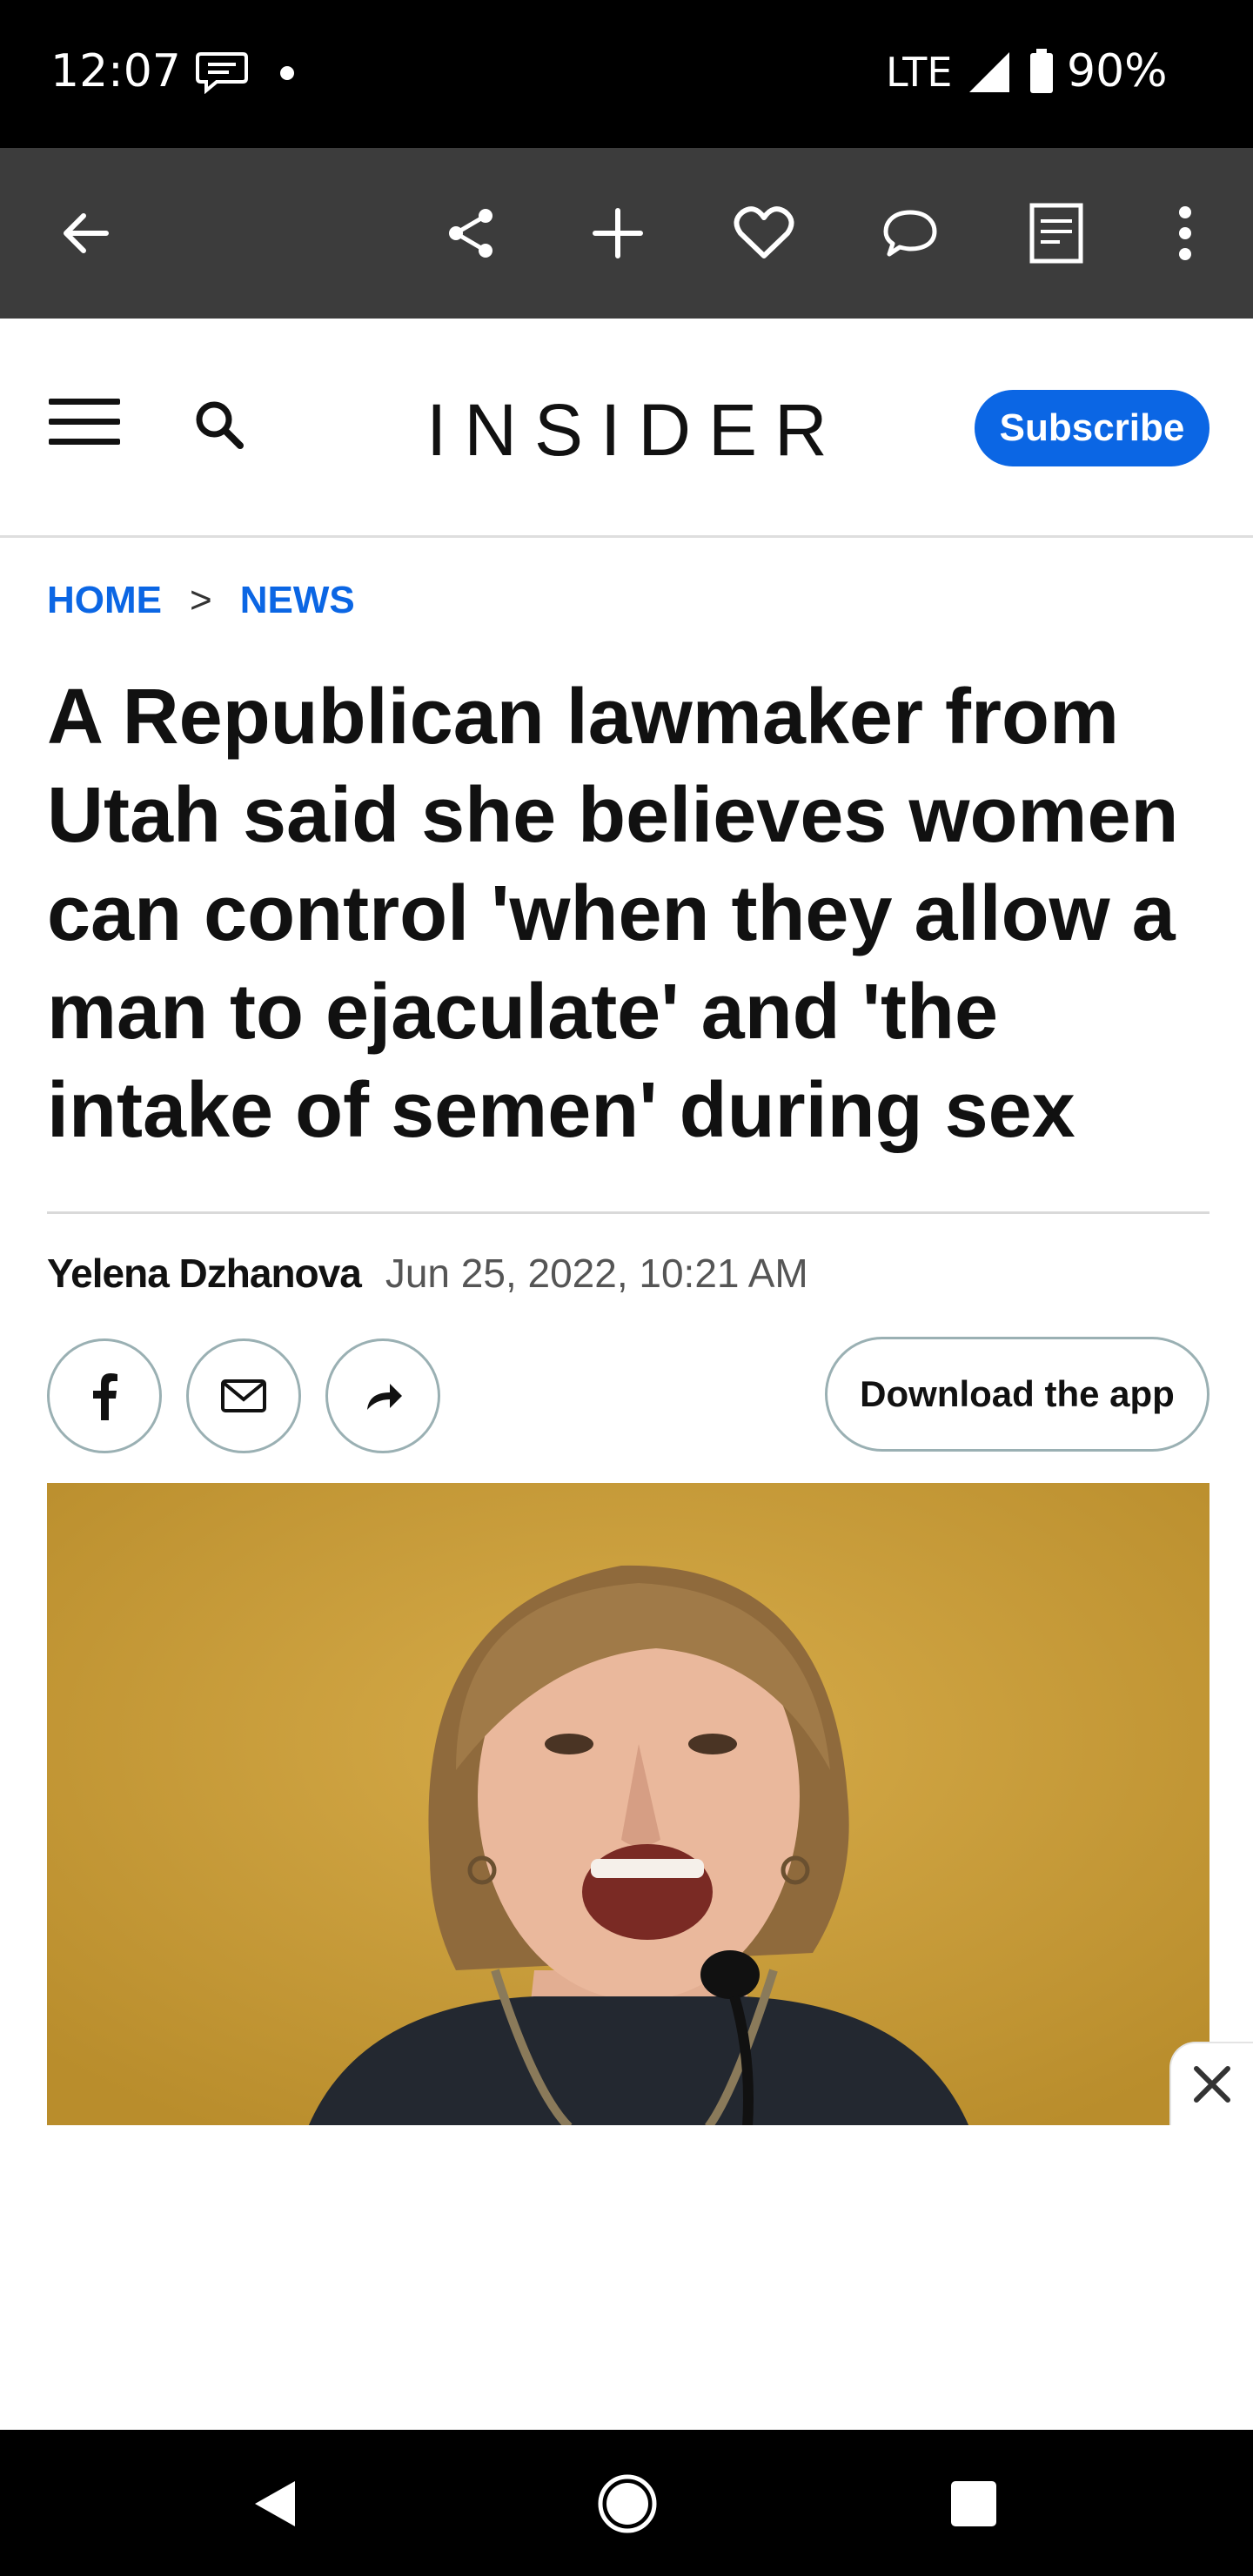 The image size is (1253, 2576). Describe the element at coordinates (1185, 233) in the screenshot. I see `more-vert-icon` at that location.